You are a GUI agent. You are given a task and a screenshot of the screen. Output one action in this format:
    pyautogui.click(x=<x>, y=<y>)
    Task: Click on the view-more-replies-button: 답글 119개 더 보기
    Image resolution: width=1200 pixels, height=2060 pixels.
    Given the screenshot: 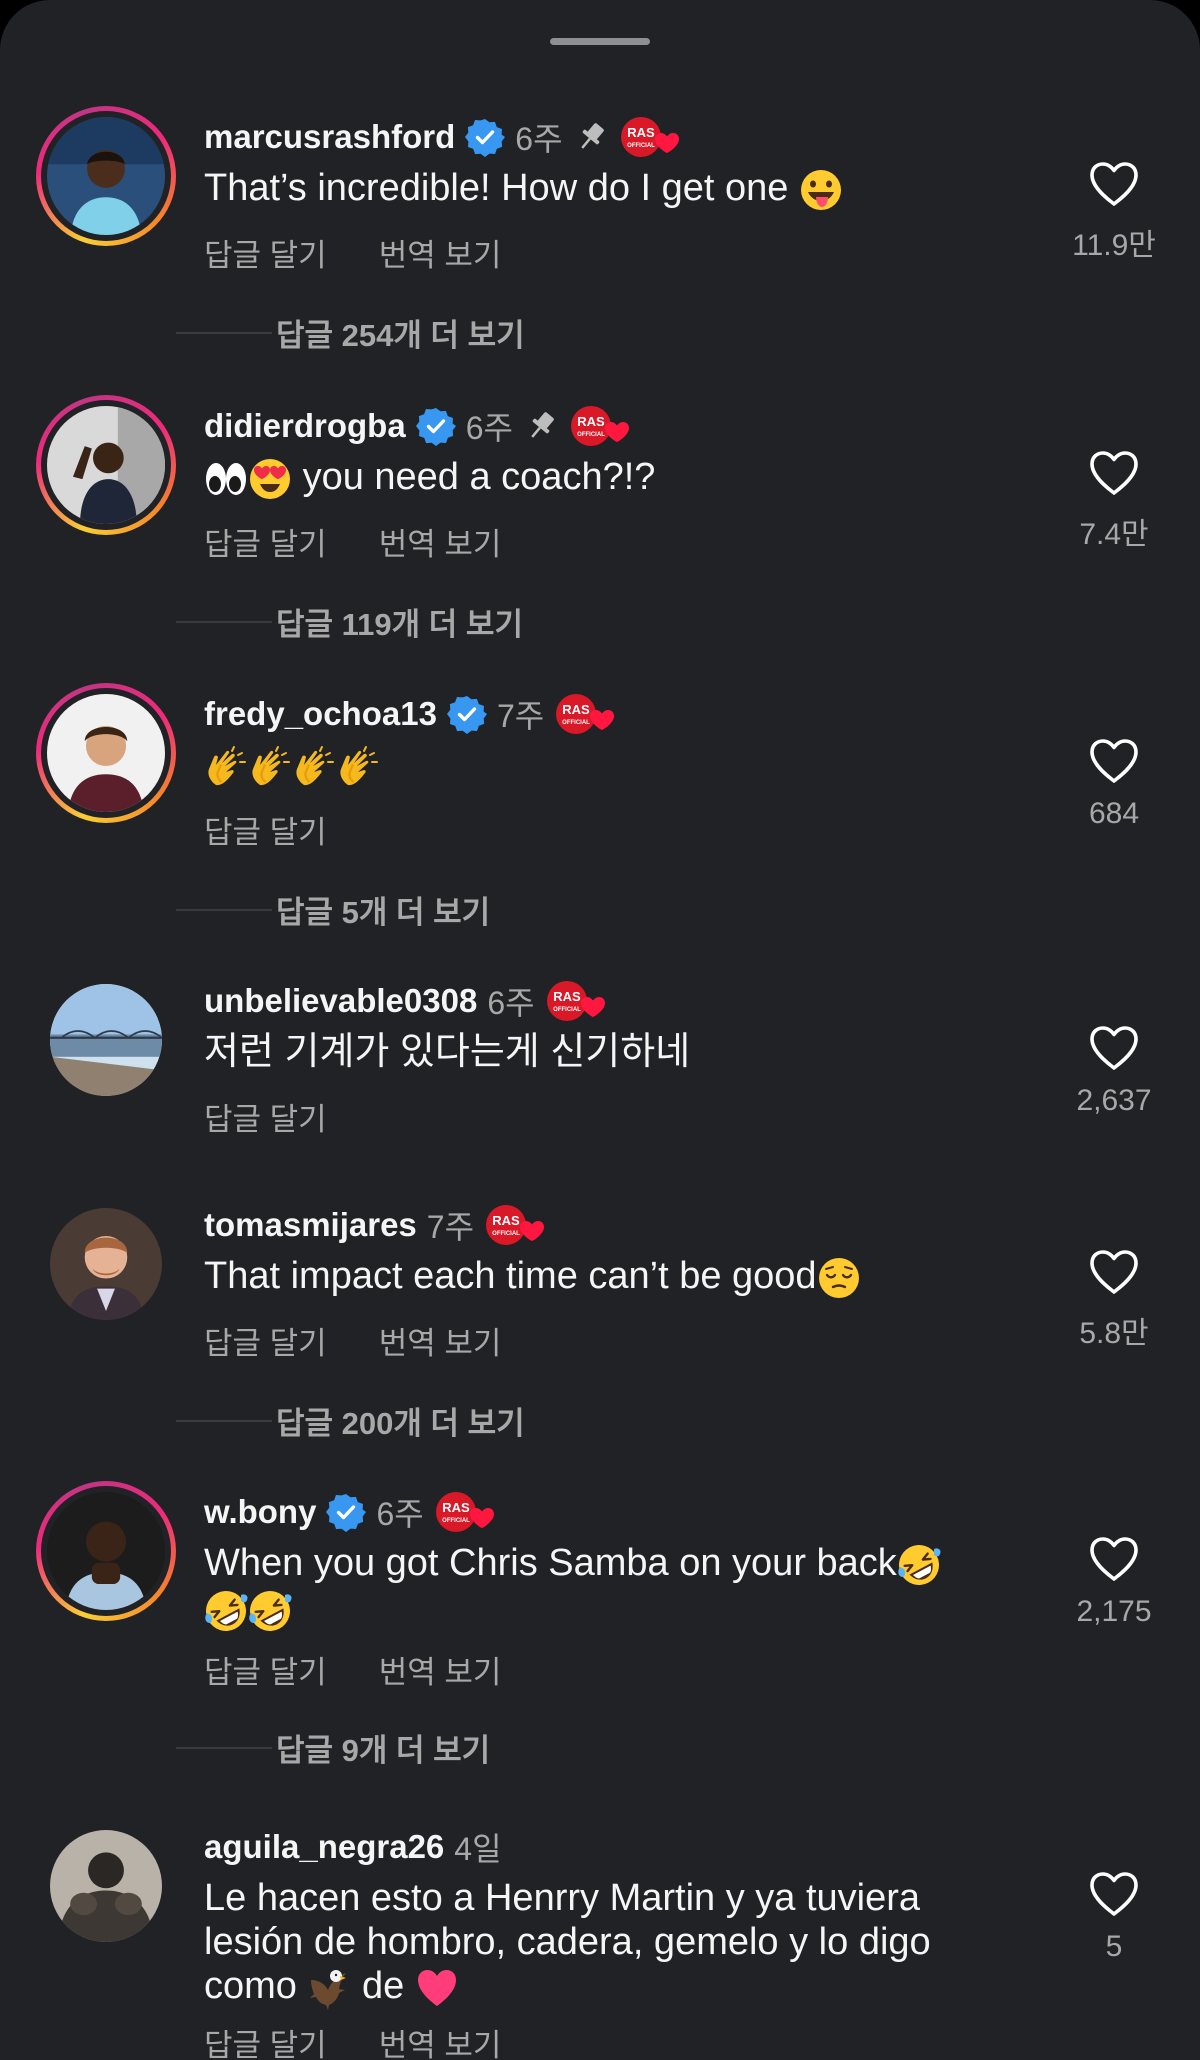 What is the action you would take?
    pyautogui.click(x=349, y=621)
    